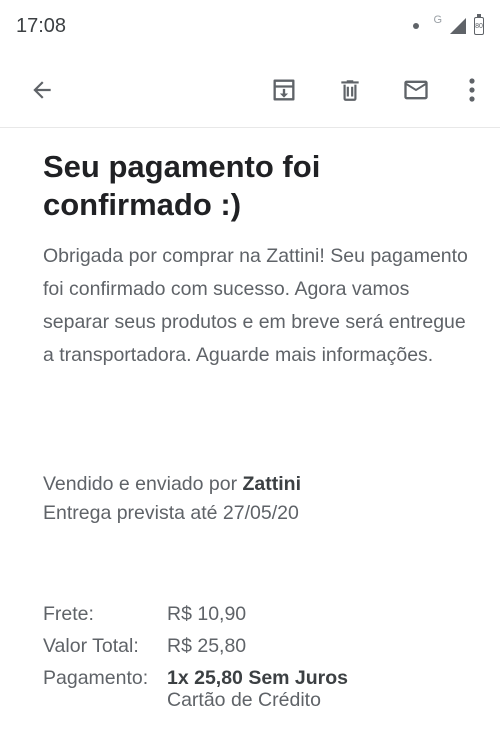  I want to click on mail-icon, so click(416, 89).